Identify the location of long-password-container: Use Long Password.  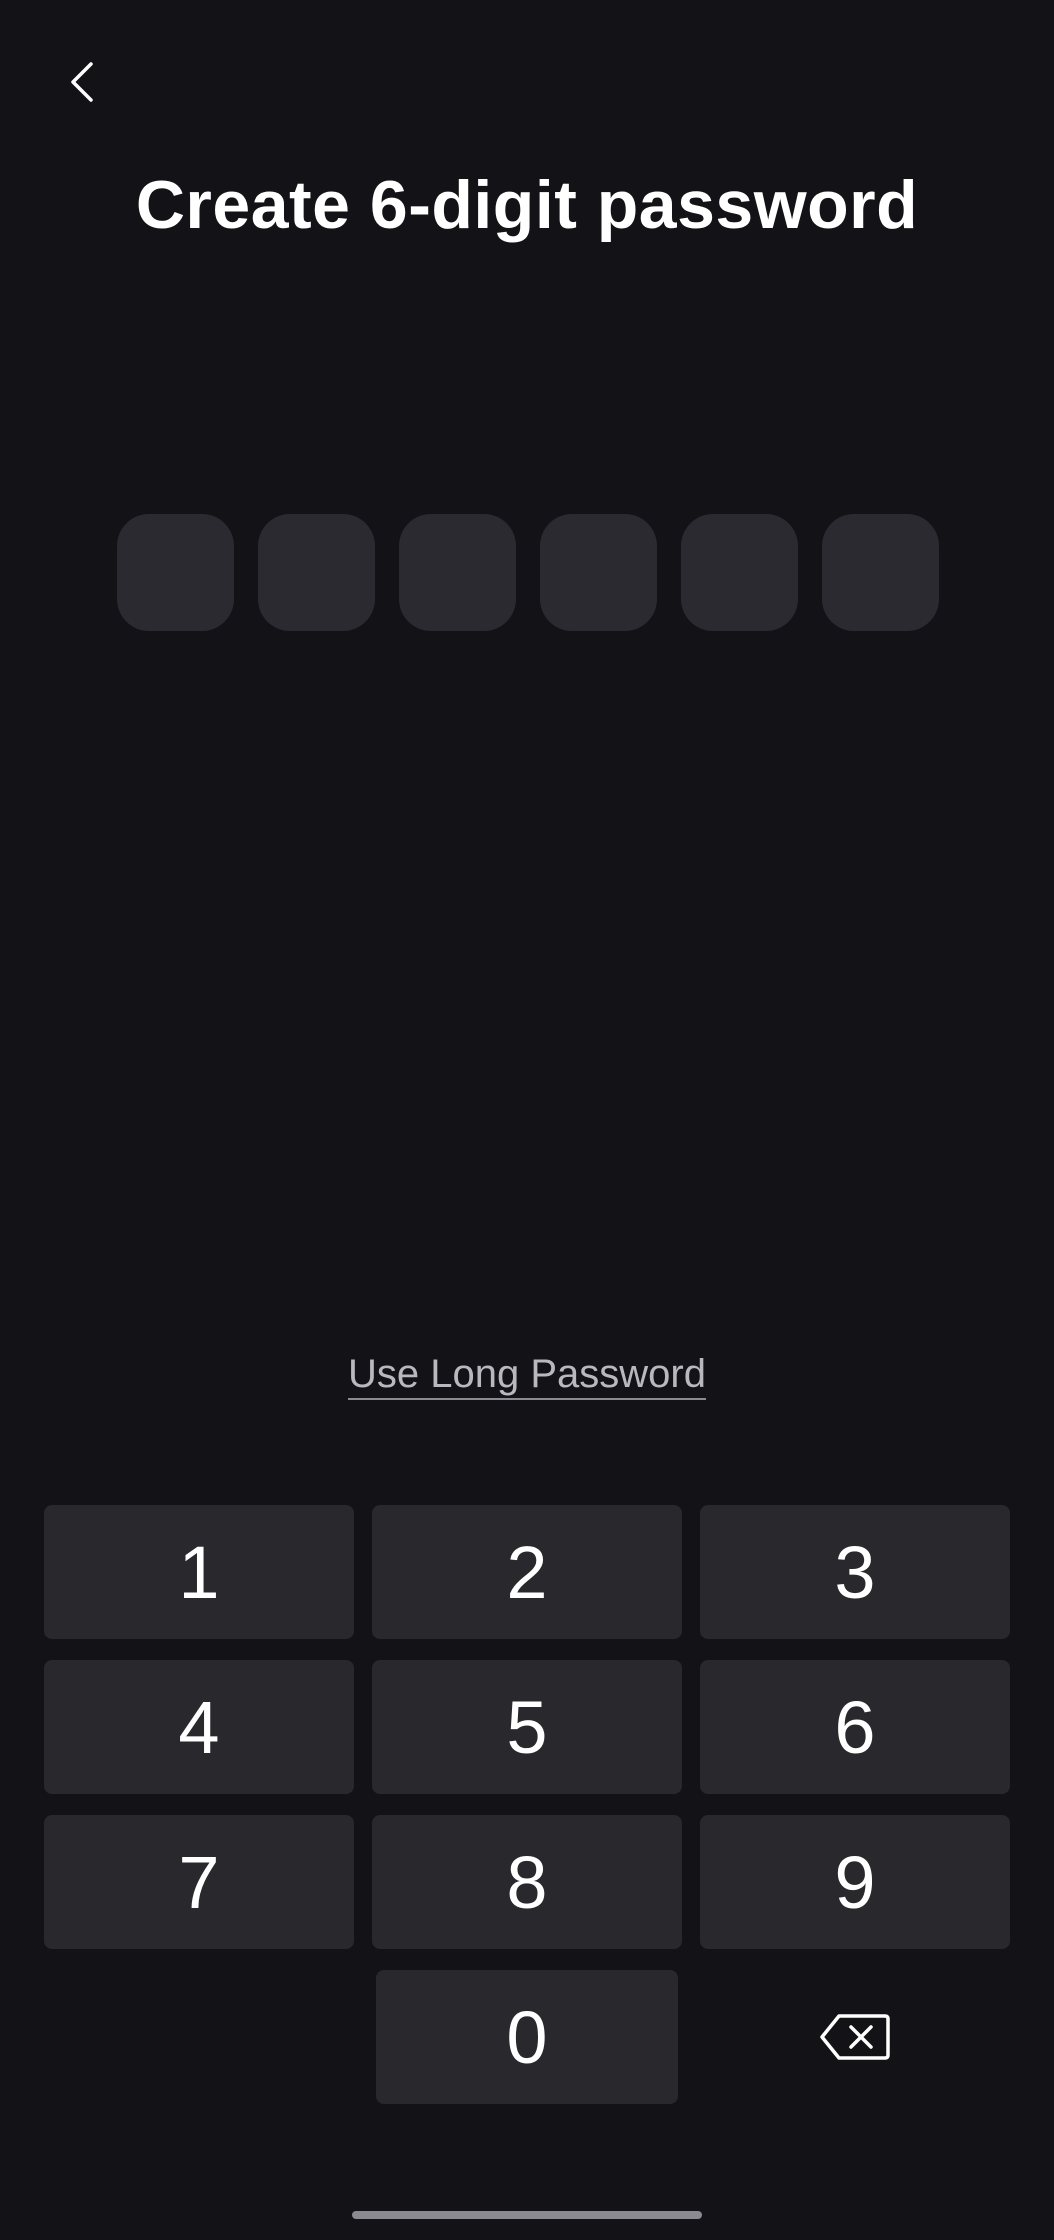
(527, 1376).